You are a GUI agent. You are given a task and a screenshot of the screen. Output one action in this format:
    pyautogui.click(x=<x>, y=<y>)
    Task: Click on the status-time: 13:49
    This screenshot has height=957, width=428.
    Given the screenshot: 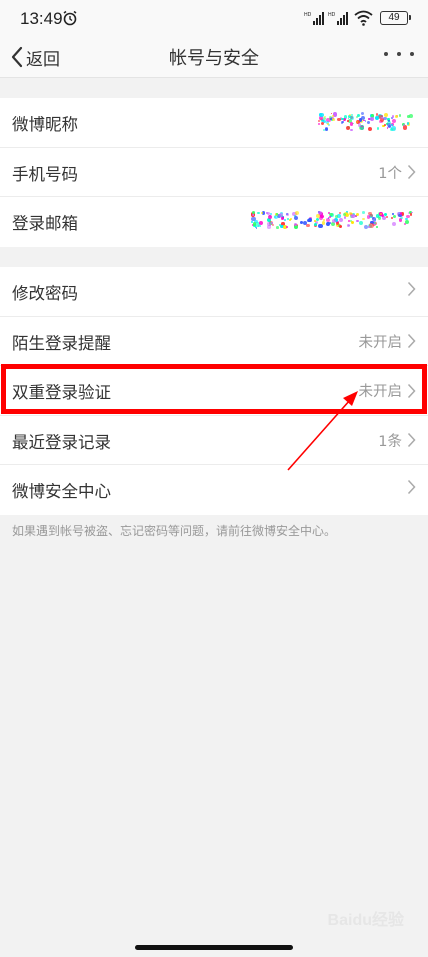 What is the action you would take?
    pyautogui.click(x=41, y=18)
    